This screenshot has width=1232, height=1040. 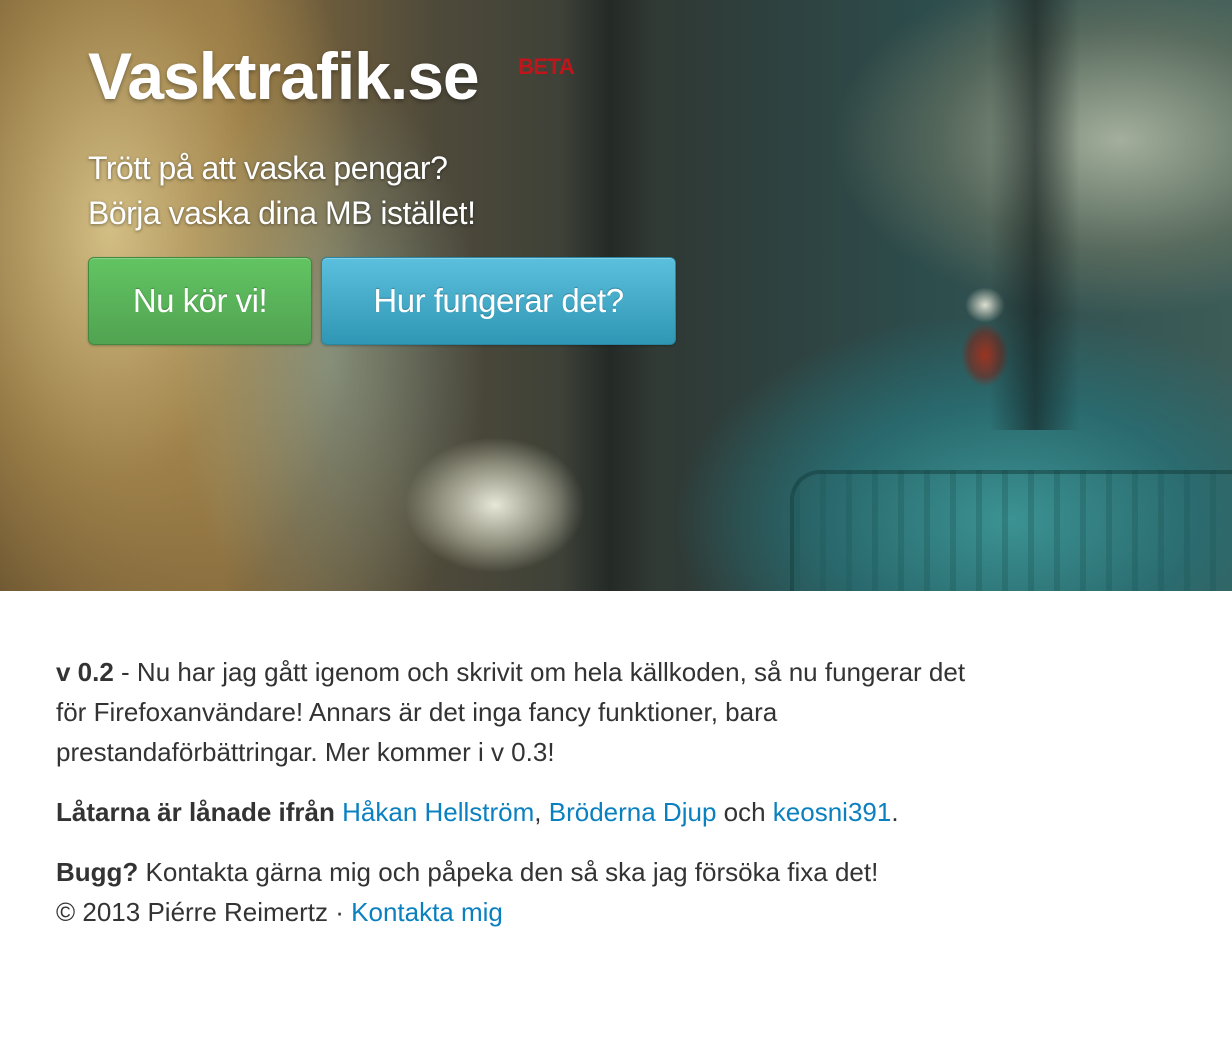 What do you see at coordinates (268, 168) in the screenshot?
I see `tagline-line-1: Trött på att vaska pengar?` at bounding box center [268, 168].